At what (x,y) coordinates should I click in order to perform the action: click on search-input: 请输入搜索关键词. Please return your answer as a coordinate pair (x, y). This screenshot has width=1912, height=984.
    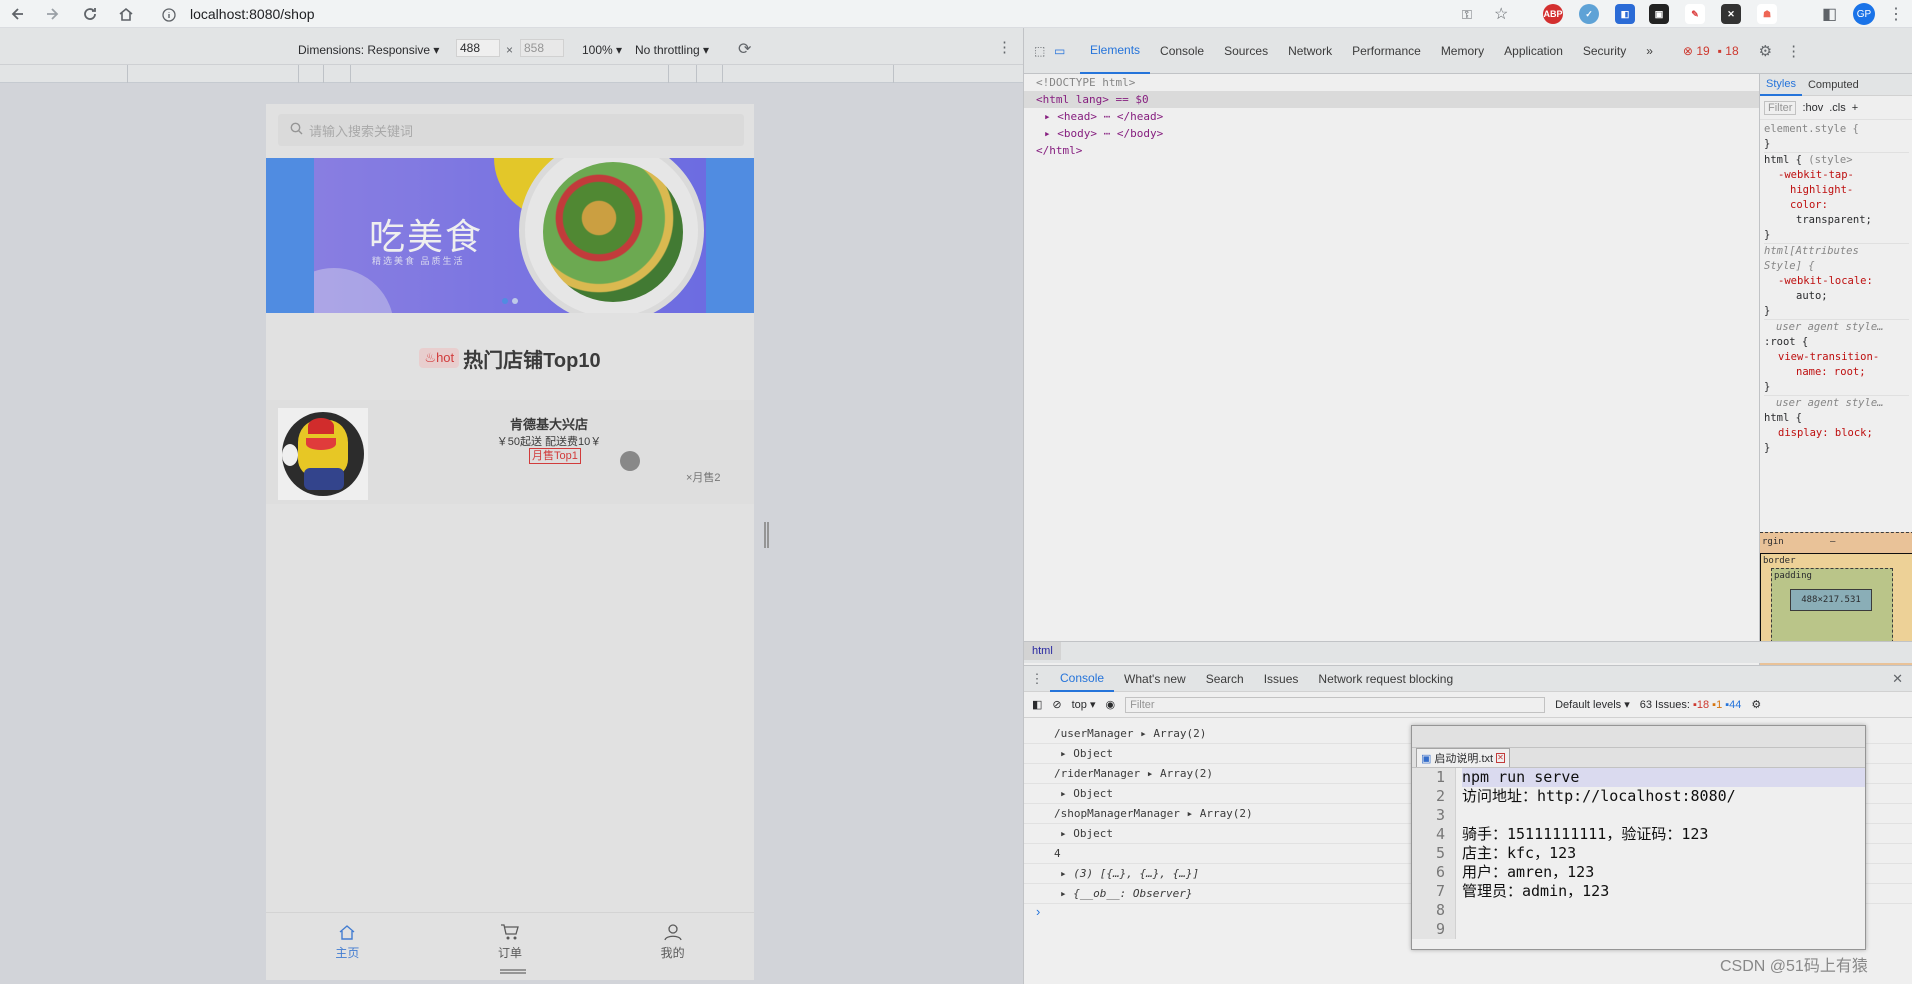
    Looking at the image, I should click on (511, 130).